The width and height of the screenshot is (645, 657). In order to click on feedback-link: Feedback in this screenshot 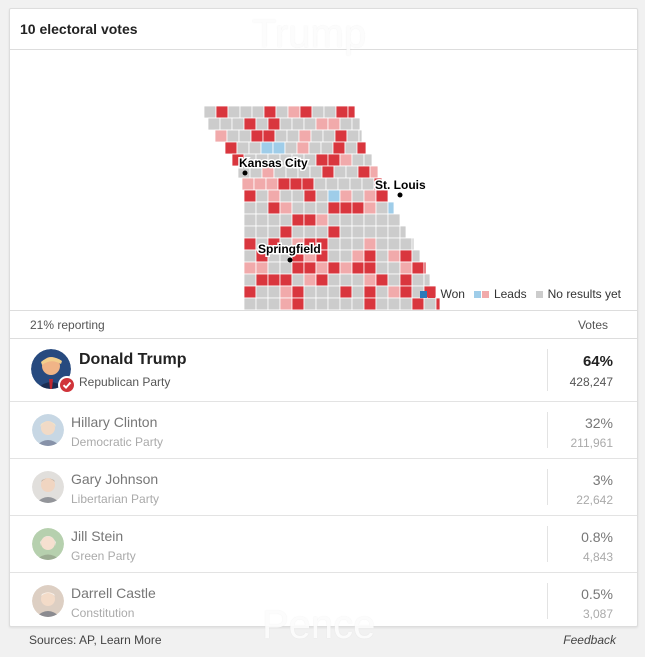, I will do `click(589, 640)`.